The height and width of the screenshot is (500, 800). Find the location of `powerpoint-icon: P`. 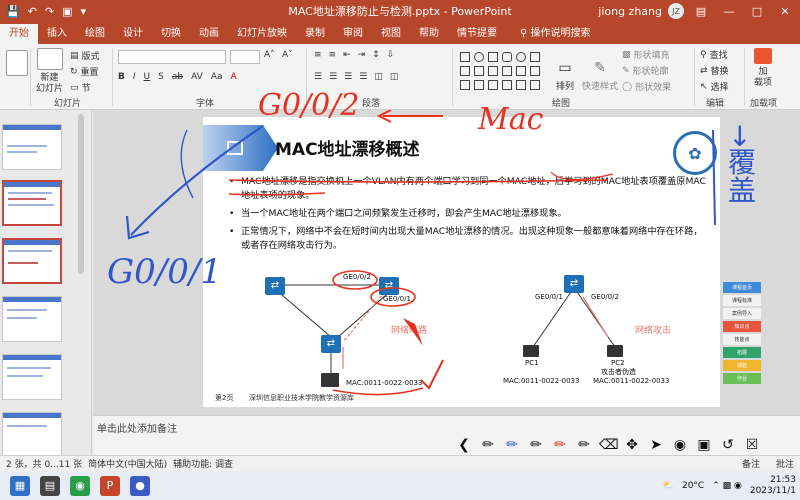

powerpoint-icon: P is located at coordinates (110, 485).